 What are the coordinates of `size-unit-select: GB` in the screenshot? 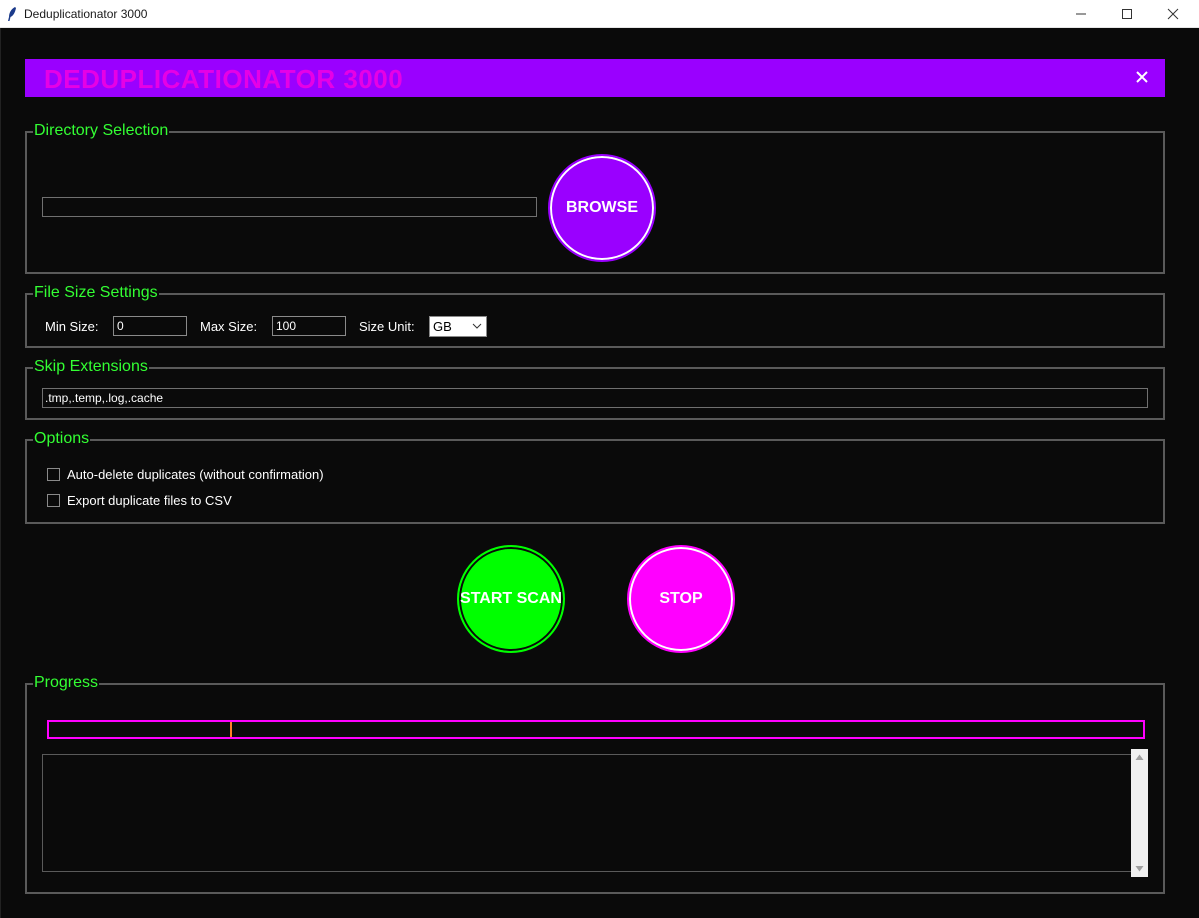 It's located at (458, 326).